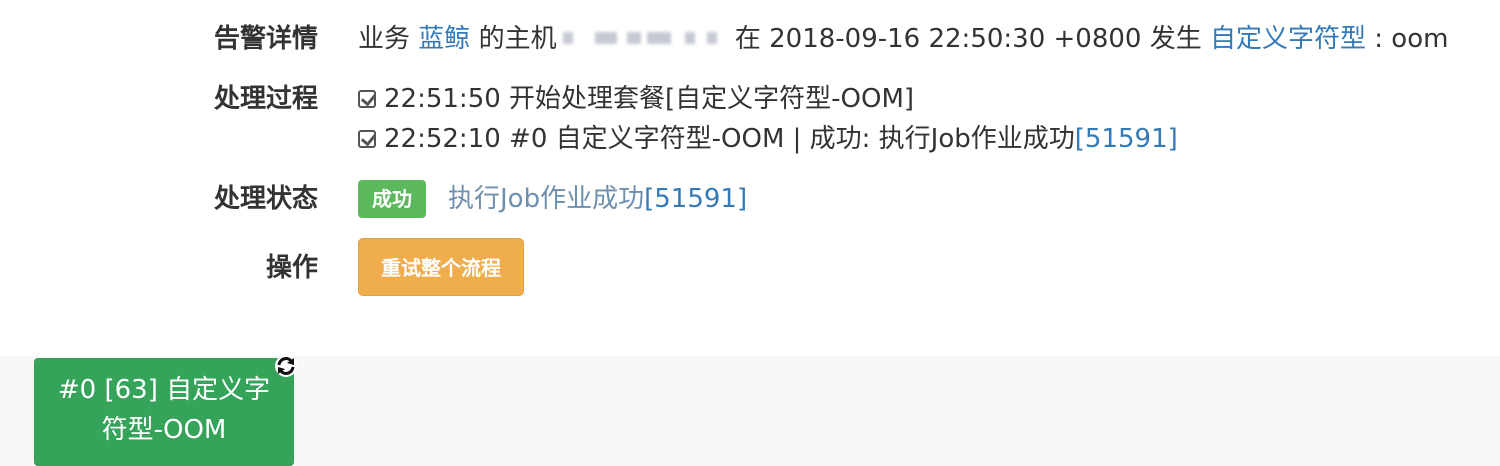 The image size is (1500, 466). What do you see at coordinates (729, 139) in the screenshot?
I see `process-step-text: 22:52:10 #0 自定义字符型-OOM | 成功: 执行Job作业成功` at bounding box center [729, 139].